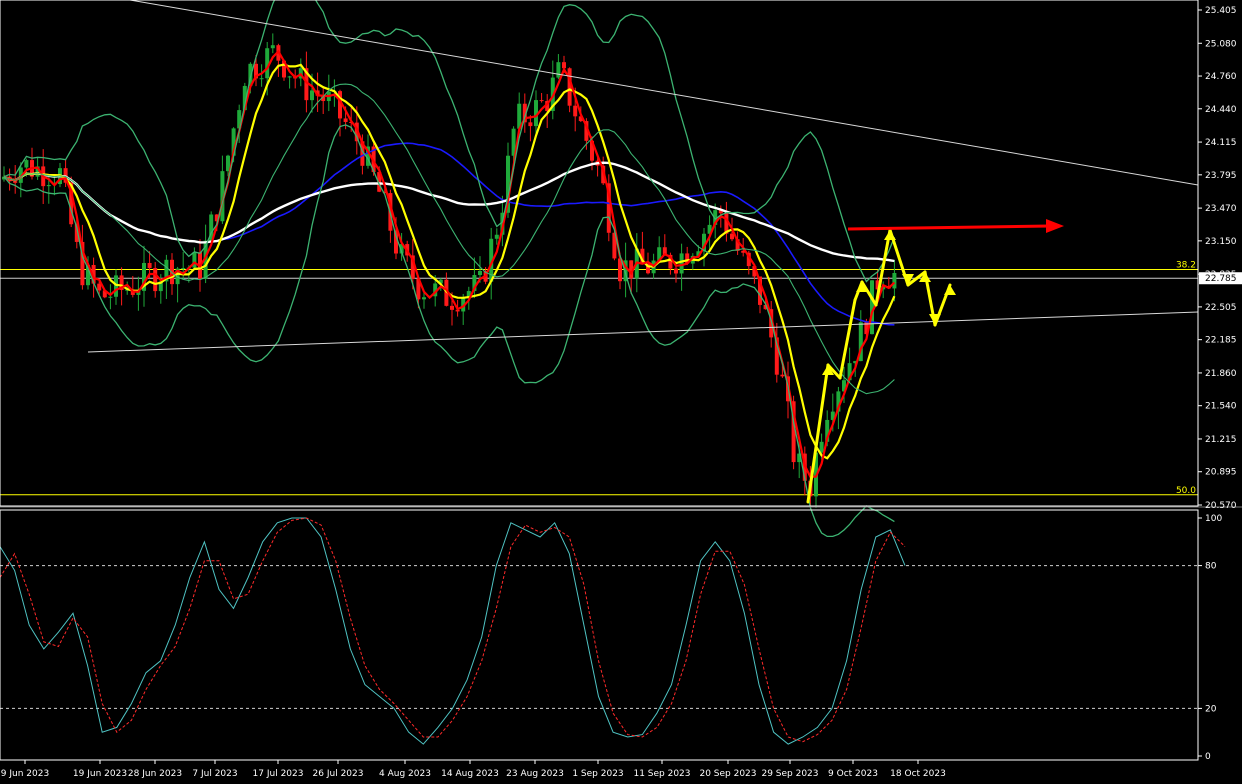  Describe the element at coordinates (1221, 506) in the screenshot. I see `y-tick-label: 20.570` at that location.